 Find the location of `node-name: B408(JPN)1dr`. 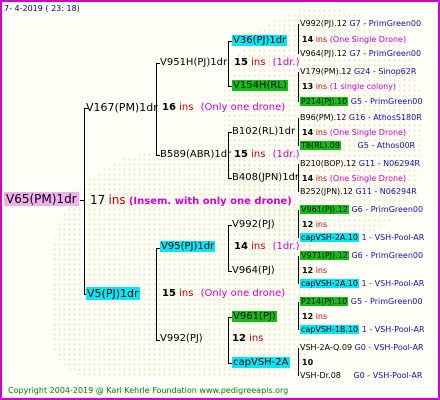

node-name: B408(JPN)1dr is located at coordinates (265, 177).